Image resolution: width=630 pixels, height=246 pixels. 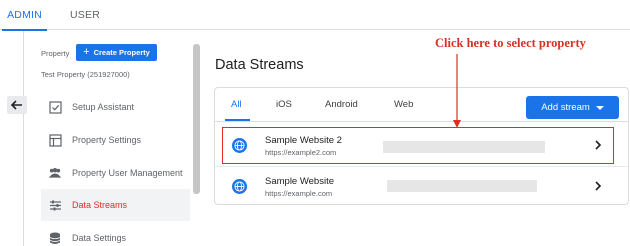 I want to click on add-stream-label: Add stream, so click(x=565, y=107).